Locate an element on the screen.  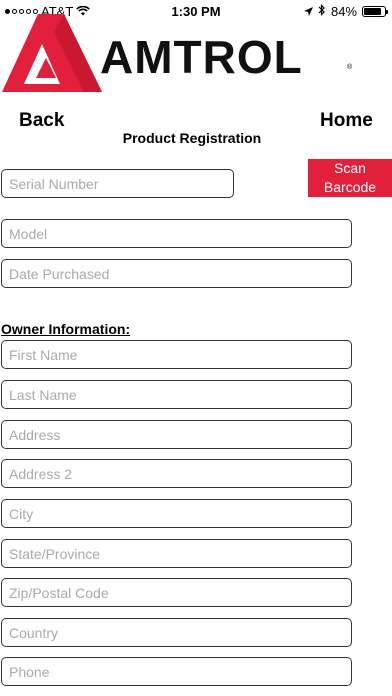
city-input is located at coordinates (176, 513).